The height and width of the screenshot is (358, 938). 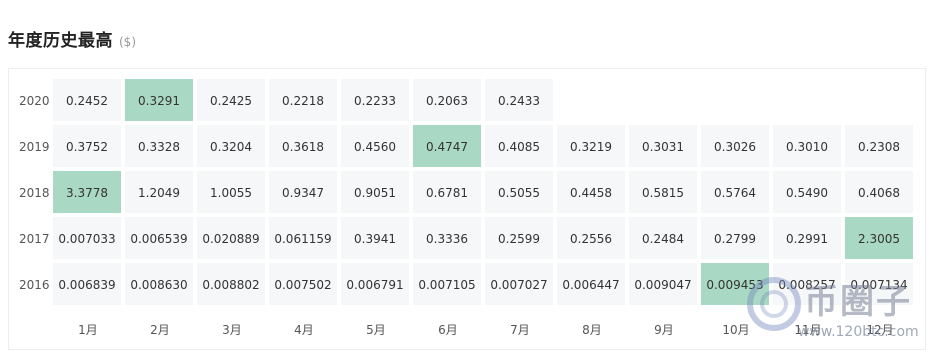 I want to click on table-cell: 0.061159, so click(x=304, y=239).